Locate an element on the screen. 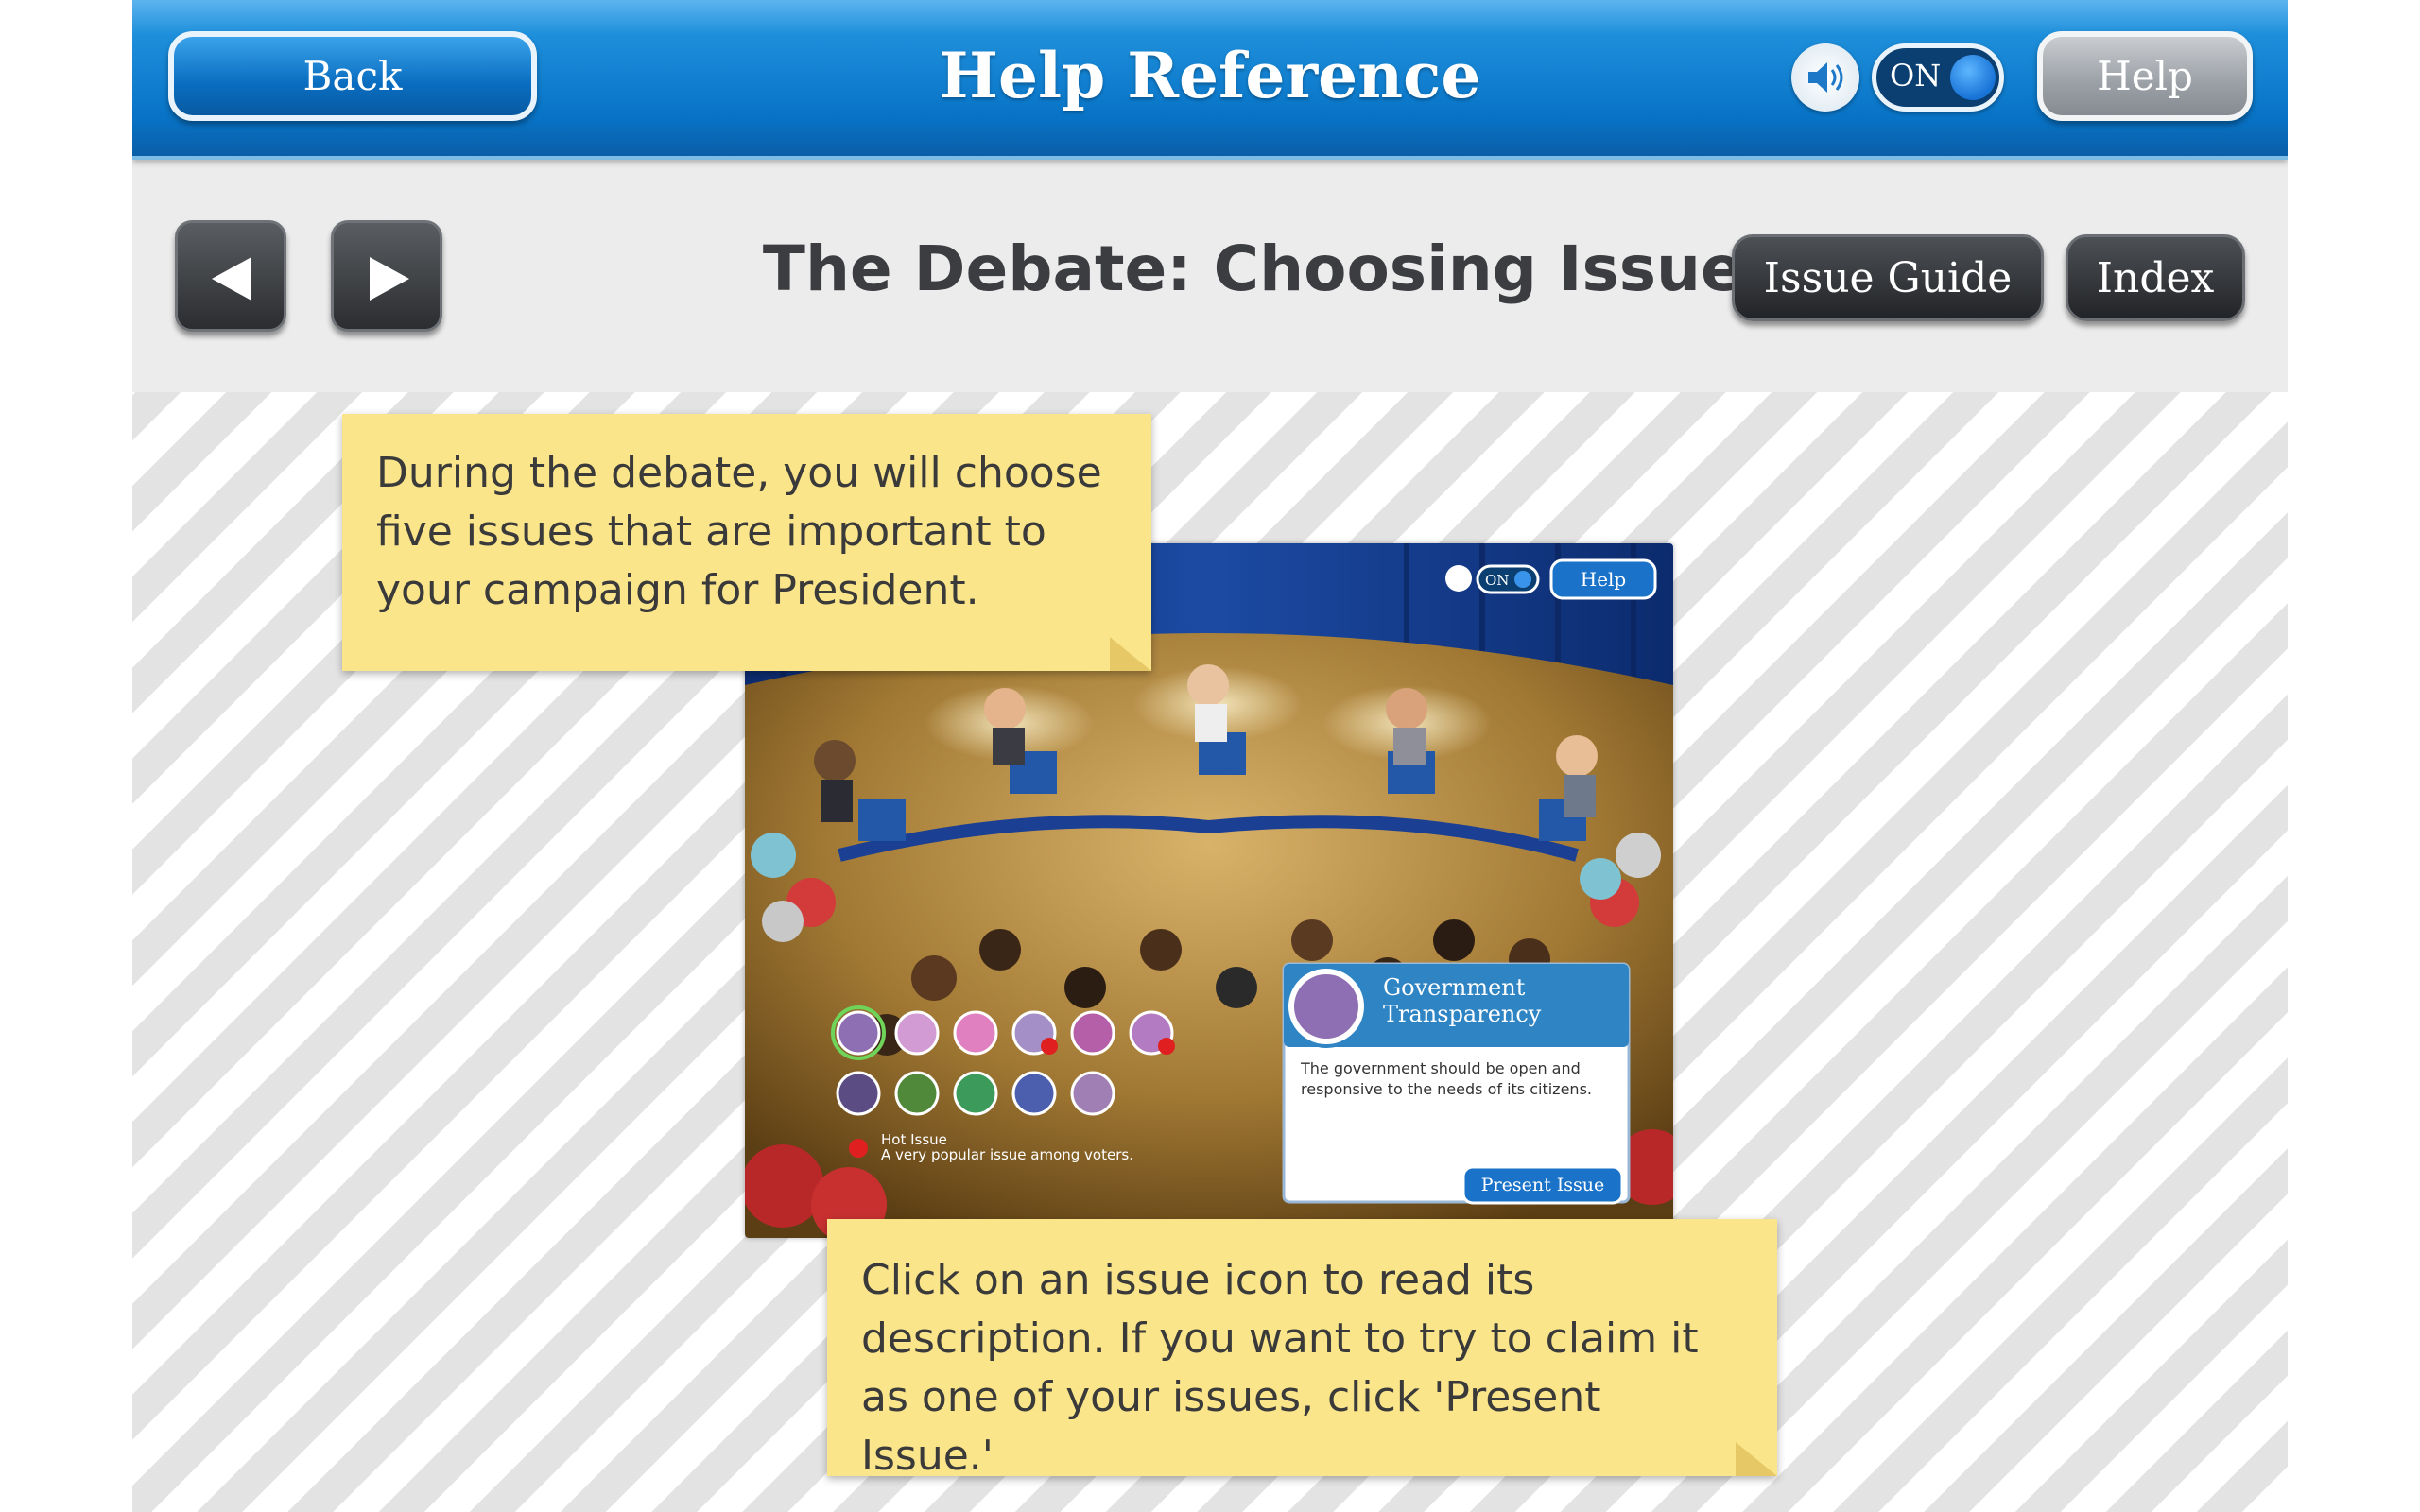 The width and height of the screenshot is (2420, 1512). back-button-label: Back is located at coordinates (352, 76).